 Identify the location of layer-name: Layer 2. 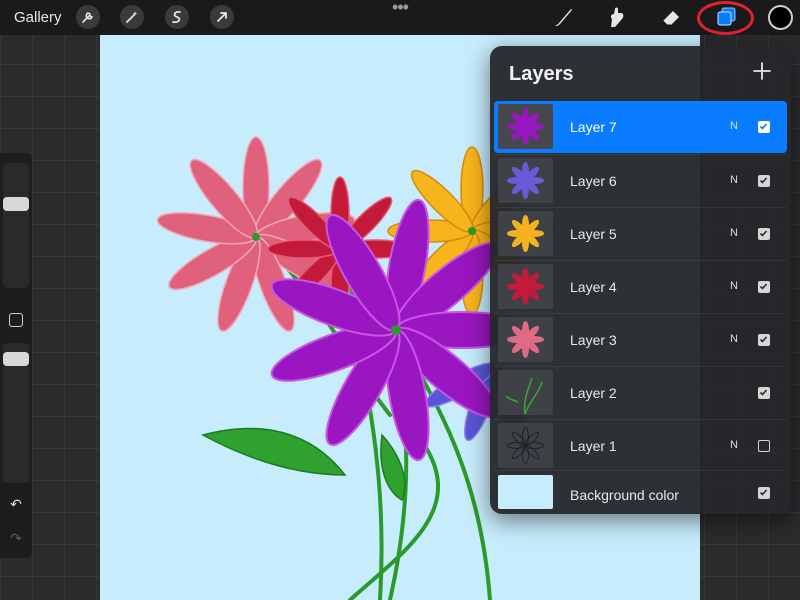
(593, 393).